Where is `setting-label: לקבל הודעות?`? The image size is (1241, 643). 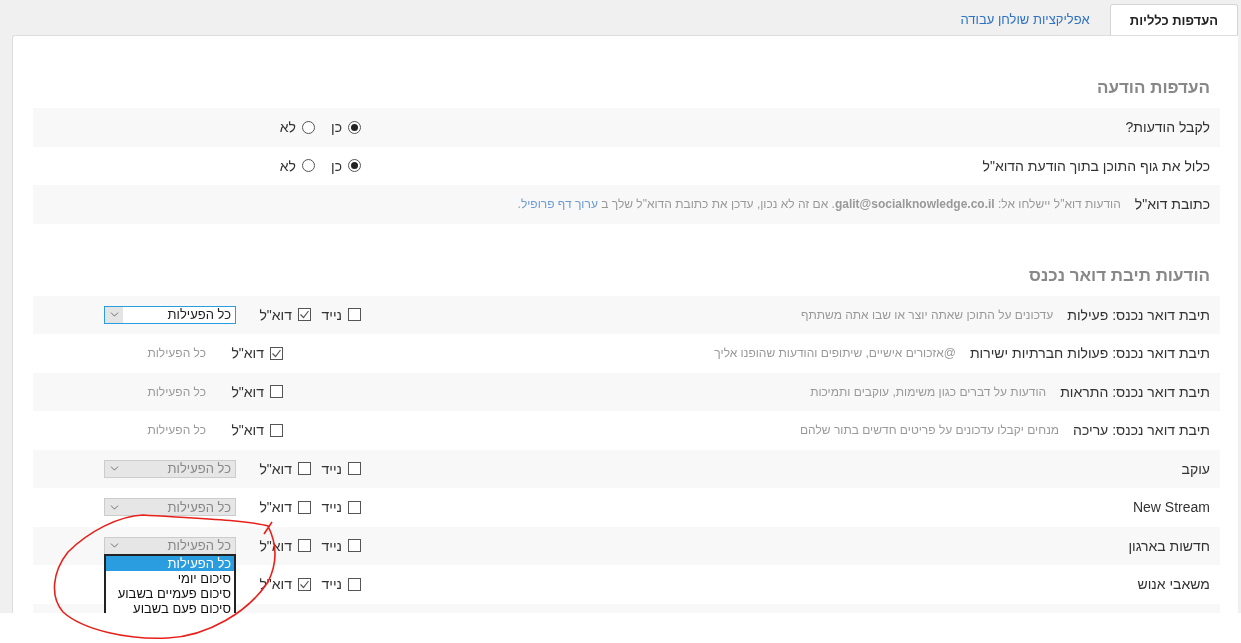
setting-label: לקבל הודעות? is located at coordinates (1167, 127).